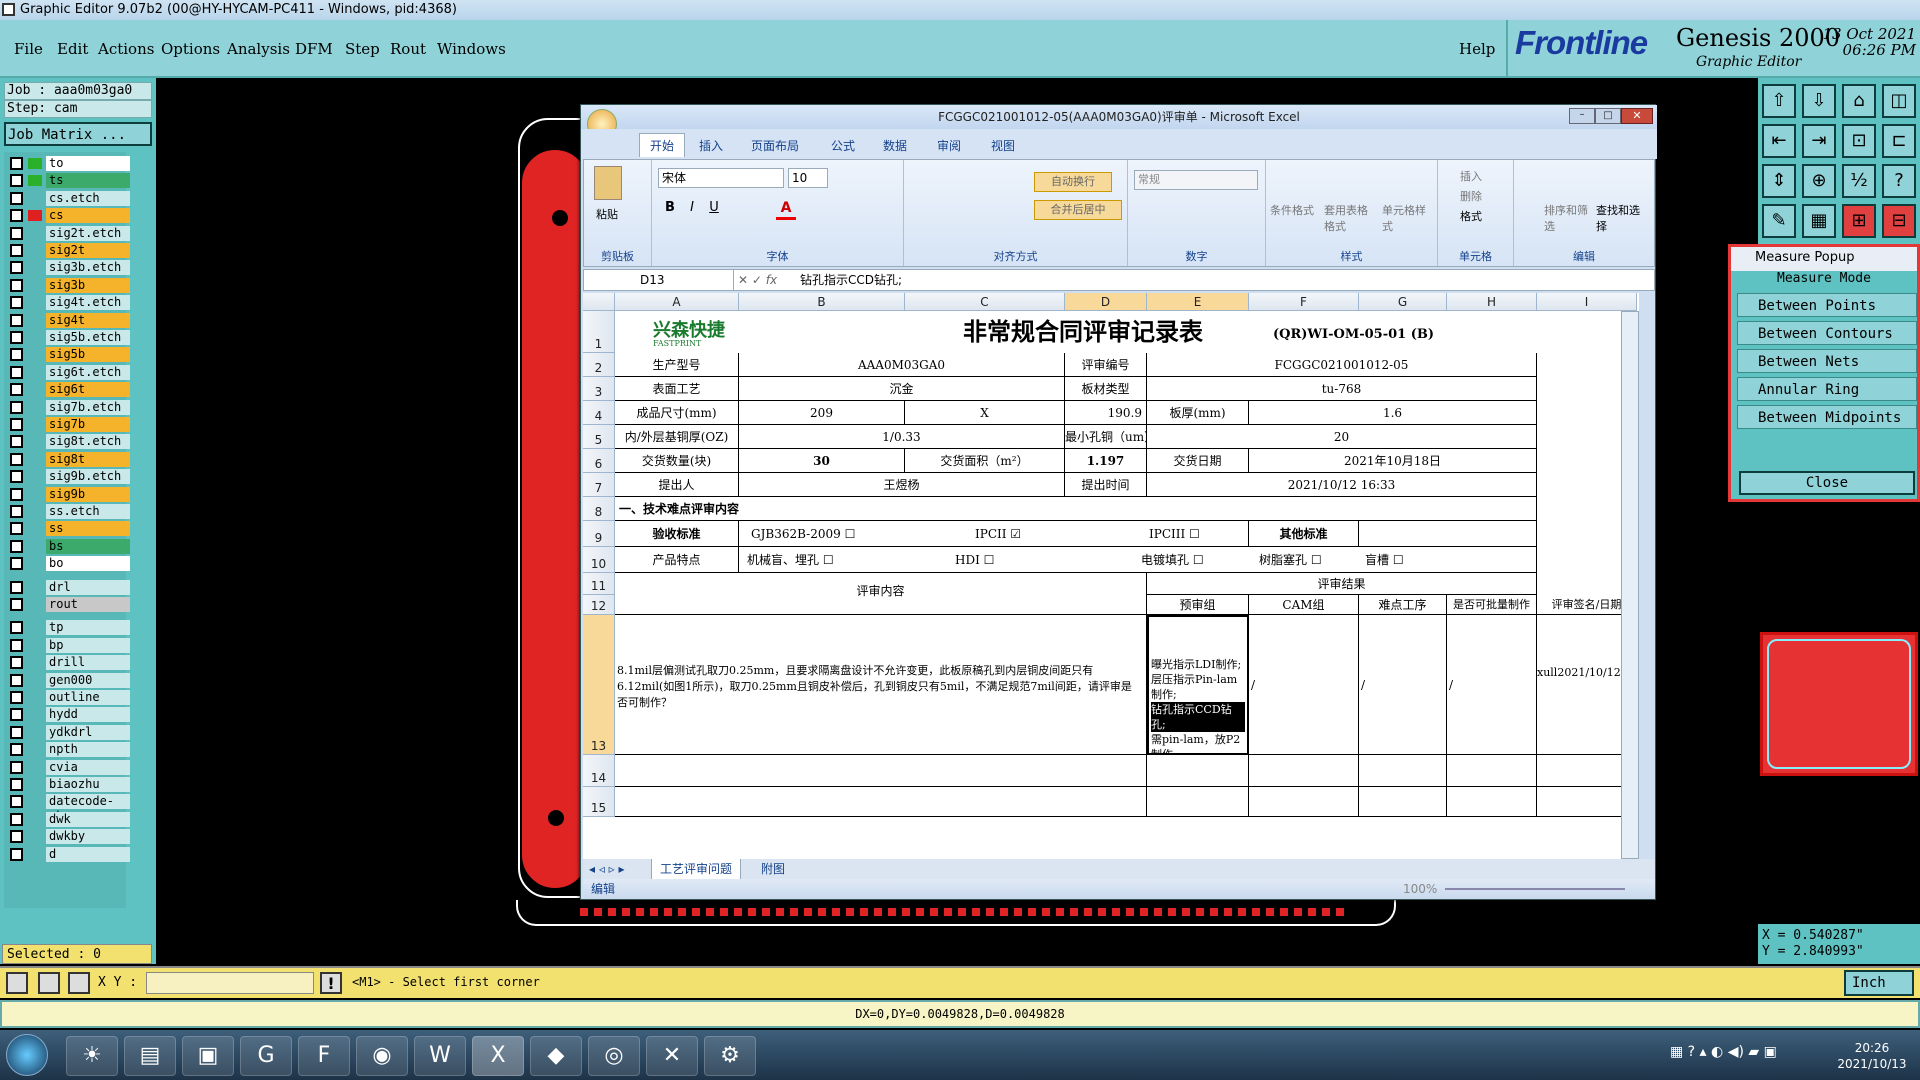 The height and width of the screenshot is (1080, 1920). Describe the element at coordinates (599, 389) in the screenshot. I see `row-header: 3` at that location.